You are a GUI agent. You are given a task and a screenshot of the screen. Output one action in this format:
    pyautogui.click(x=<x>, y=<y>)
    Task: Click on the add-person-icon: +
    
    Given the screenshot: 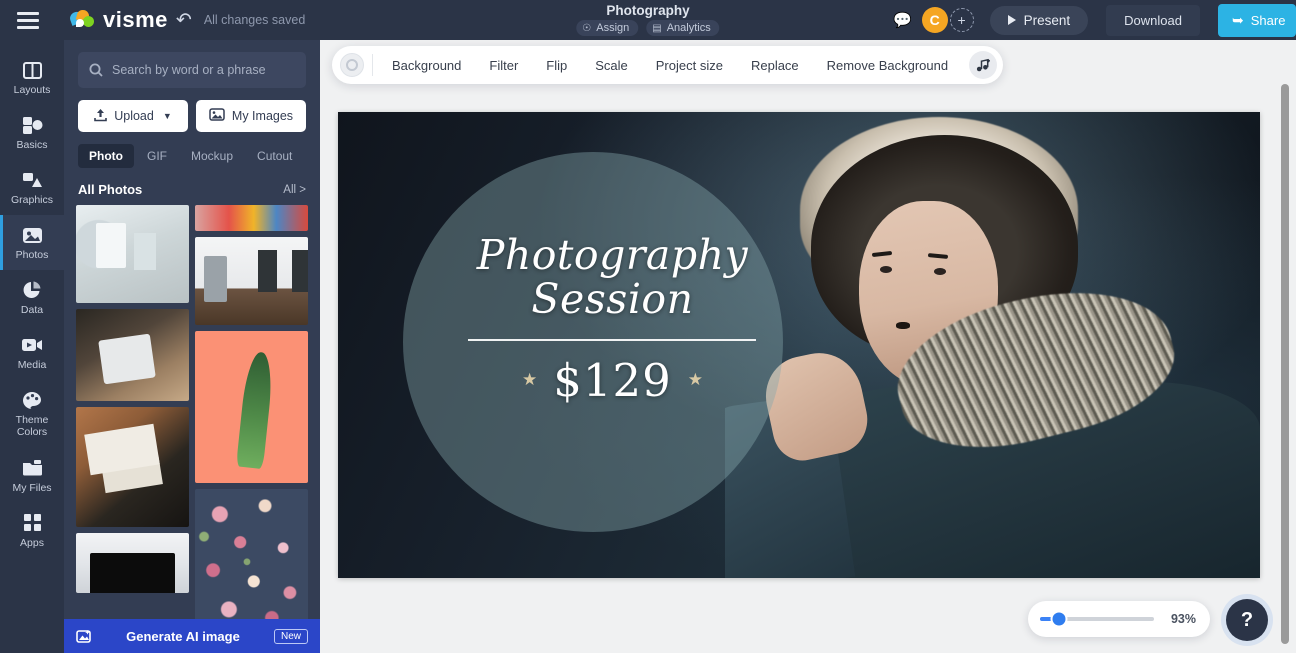 What is the action you would take?
    pyautogui.click(x=961, y=20)
    